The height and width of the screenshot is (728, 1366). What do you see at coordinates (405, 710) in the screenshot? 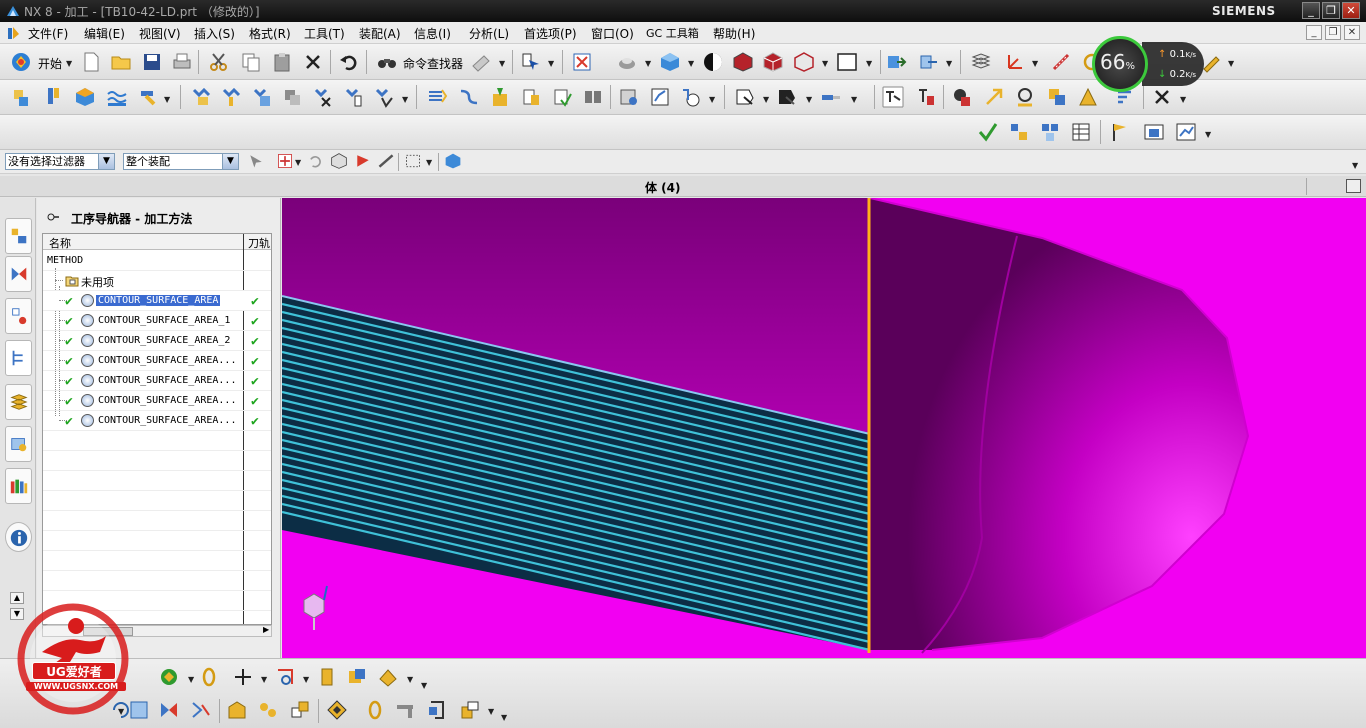
I see `thicken-icon` at bounding box center [405, 710].